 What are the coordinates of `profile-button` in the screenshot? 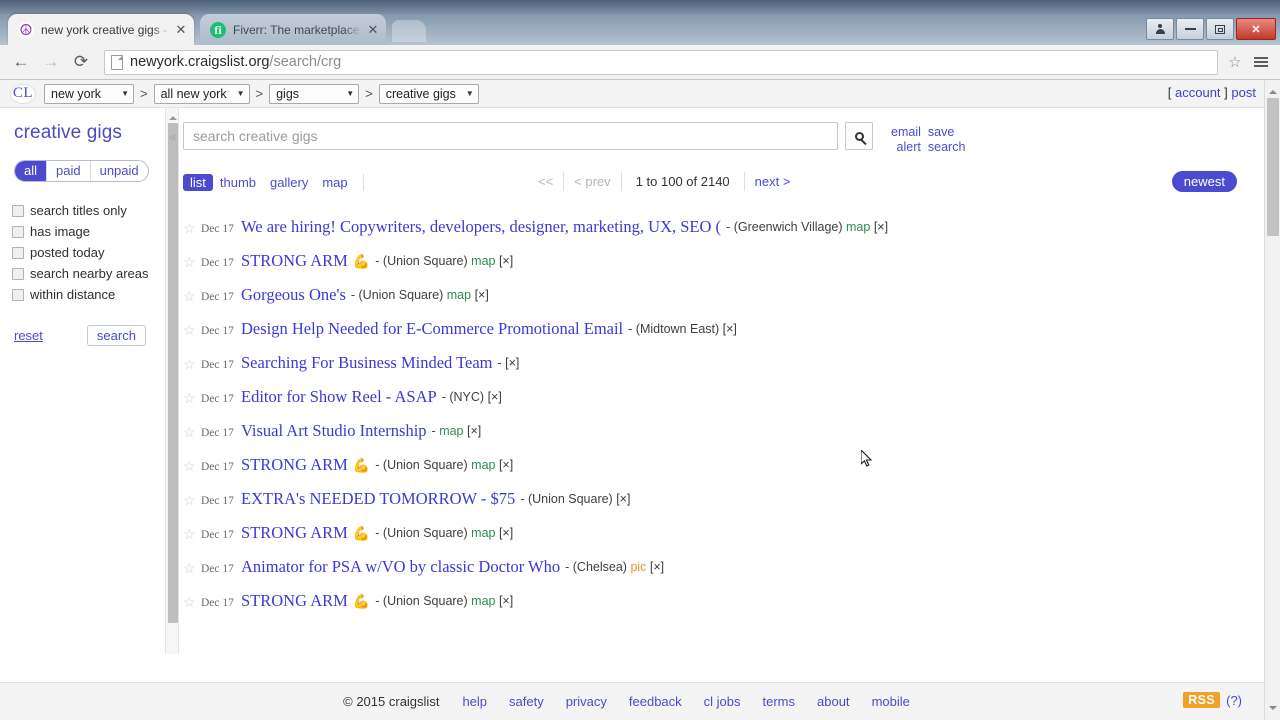 It's located at (1160, 29).